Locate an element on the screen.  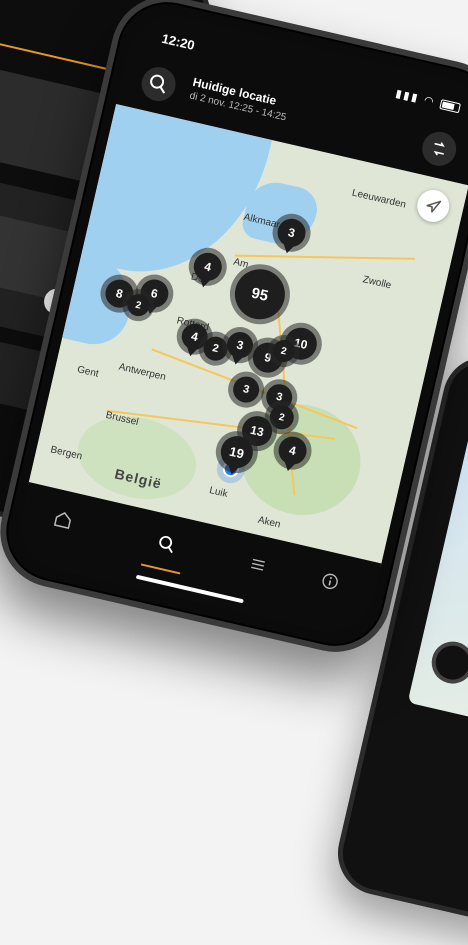
map-label-antwerpen: Antwerpen is located at coordinates (142, 372).